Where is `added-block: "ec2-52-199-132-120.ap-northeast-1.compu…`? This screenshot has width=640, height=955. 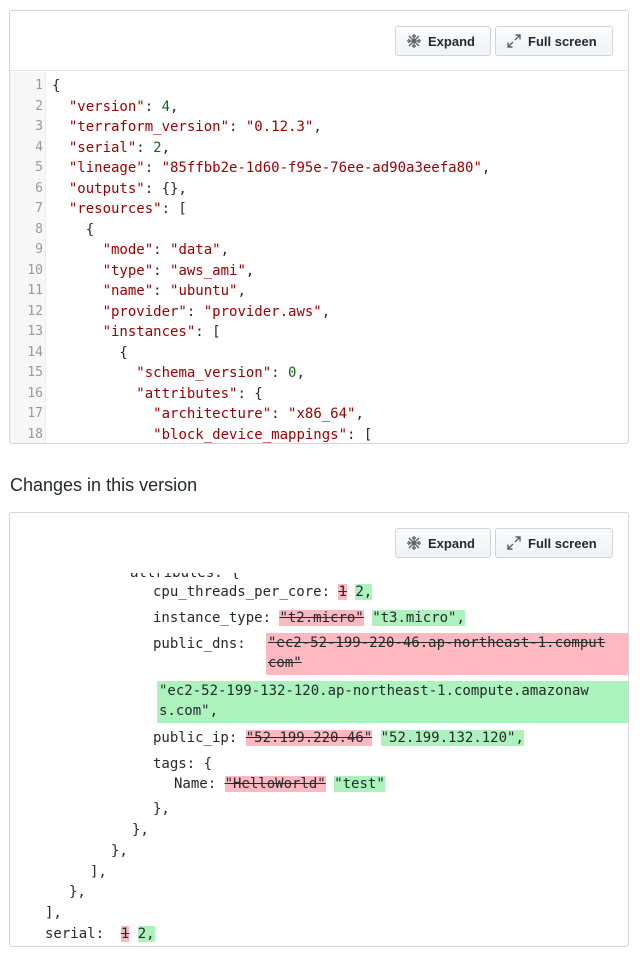 added-block: "ec2-52-199-132-120.ap-northeast-1.compu… is located at coordinates (392, 702).